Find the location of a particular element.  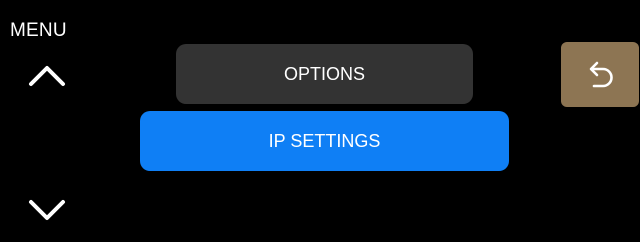

undo-arrow-icon is located at coordinates (601, 74).